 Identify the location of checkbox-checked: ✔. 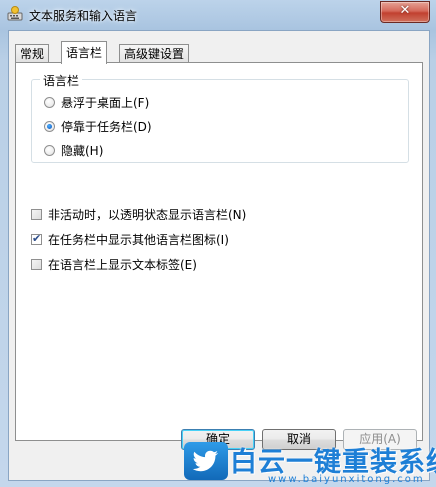
(36, 238).